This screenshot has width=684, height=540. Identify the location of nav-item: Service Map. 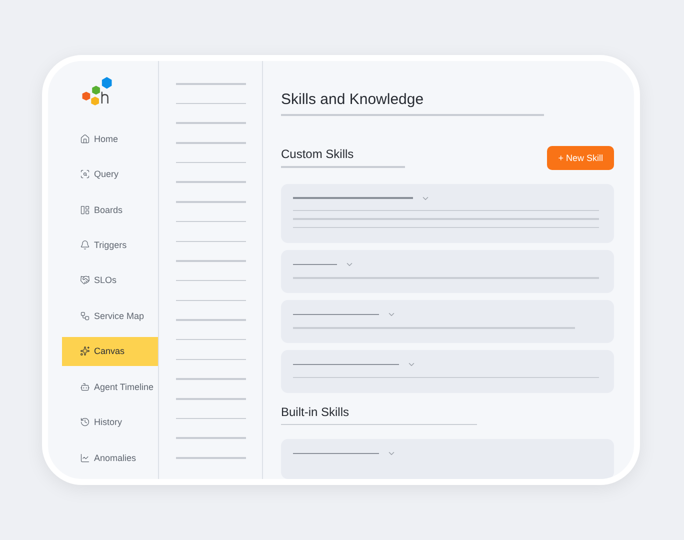
(110, 316).